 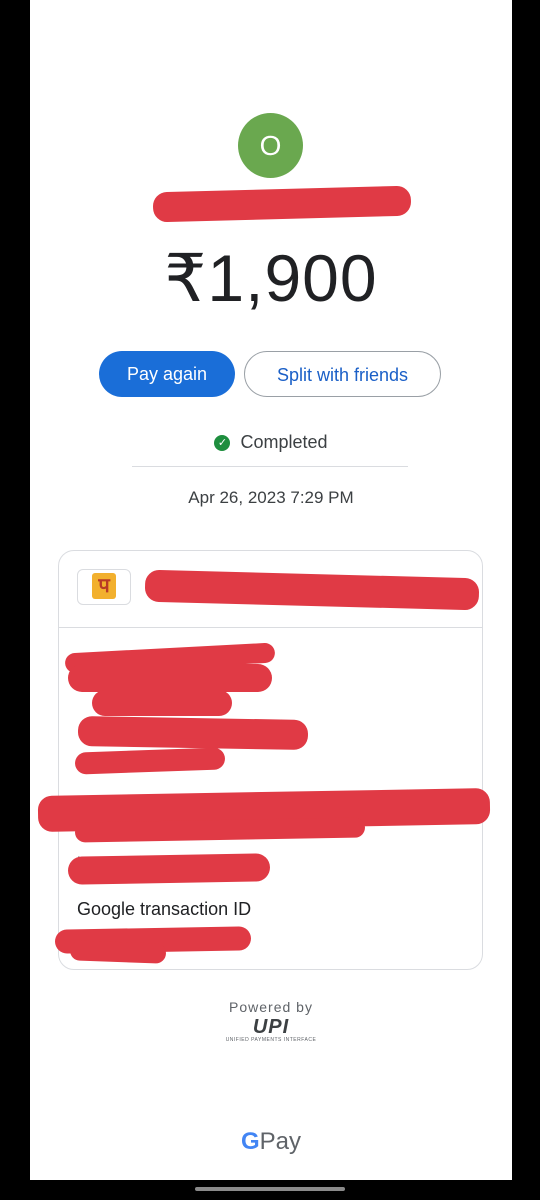 What do you see at coordinates (271, 1040) in the screenshot?
I see `upi-logo-subtitle: UNIFIED PAYMENTS INTERFACE` at bounding box center [271, 1040].